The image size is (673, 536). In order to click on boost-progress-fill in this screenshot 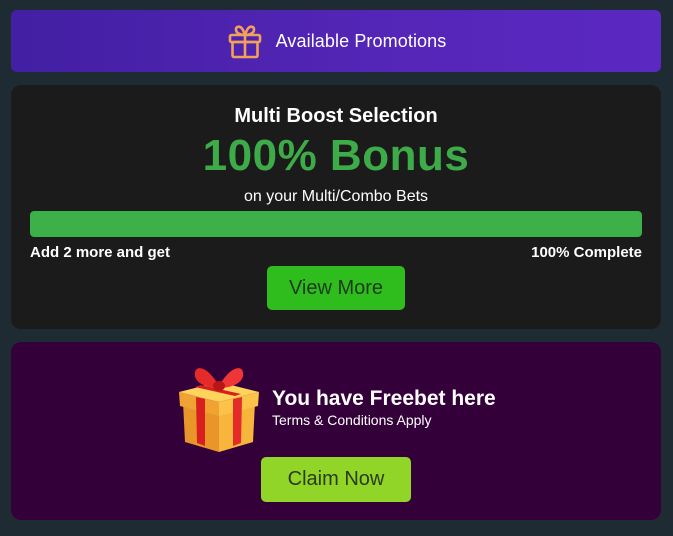, I will do `click(336, 224)`.